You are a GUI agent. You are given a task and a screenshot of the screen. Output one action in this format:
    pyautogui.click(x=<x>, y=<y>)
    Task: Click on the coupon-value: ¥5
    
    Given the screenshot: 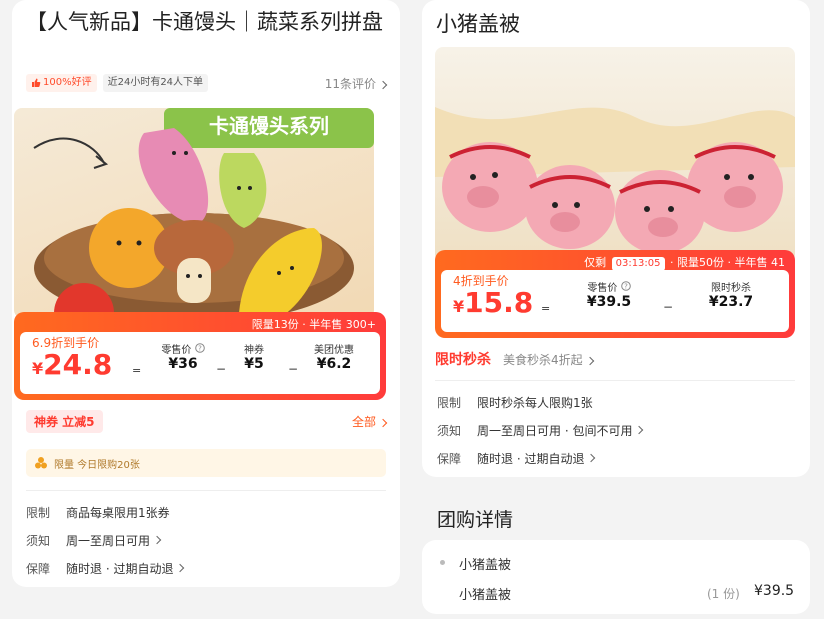 What is the action you would take?
    pyautogui.click(x=254, y=364)
    